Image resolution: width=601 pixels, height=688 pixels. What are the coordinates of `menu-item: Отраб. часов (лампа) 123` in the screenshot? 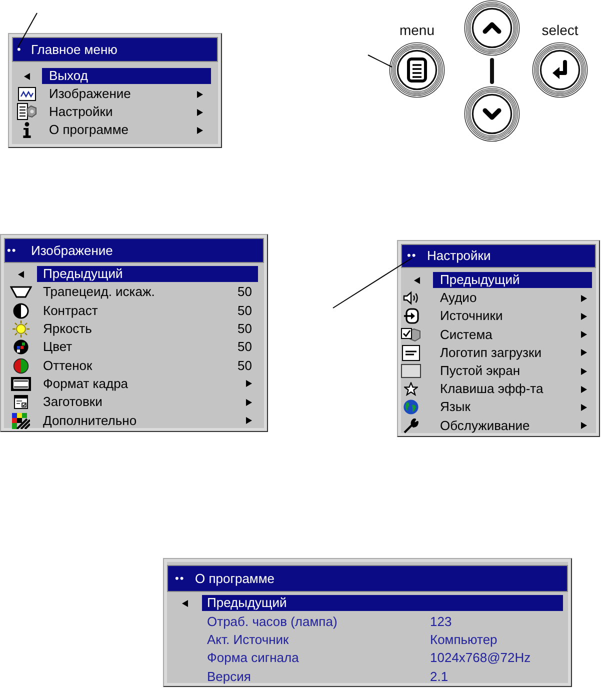 It's located at (382, 622).